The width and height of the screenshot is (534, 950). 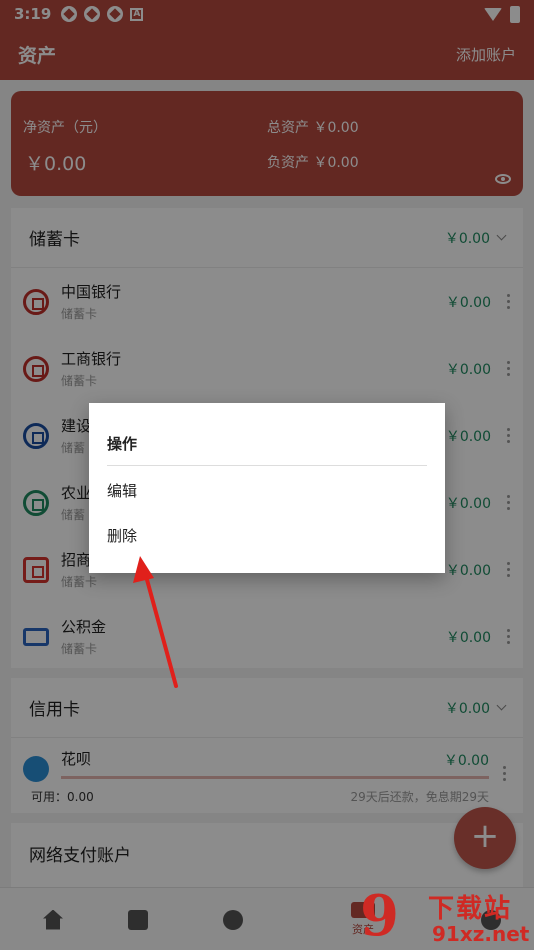 I want to click on watermark-logo: 9 下载站 91xz.net, so click(x=447, y=916).